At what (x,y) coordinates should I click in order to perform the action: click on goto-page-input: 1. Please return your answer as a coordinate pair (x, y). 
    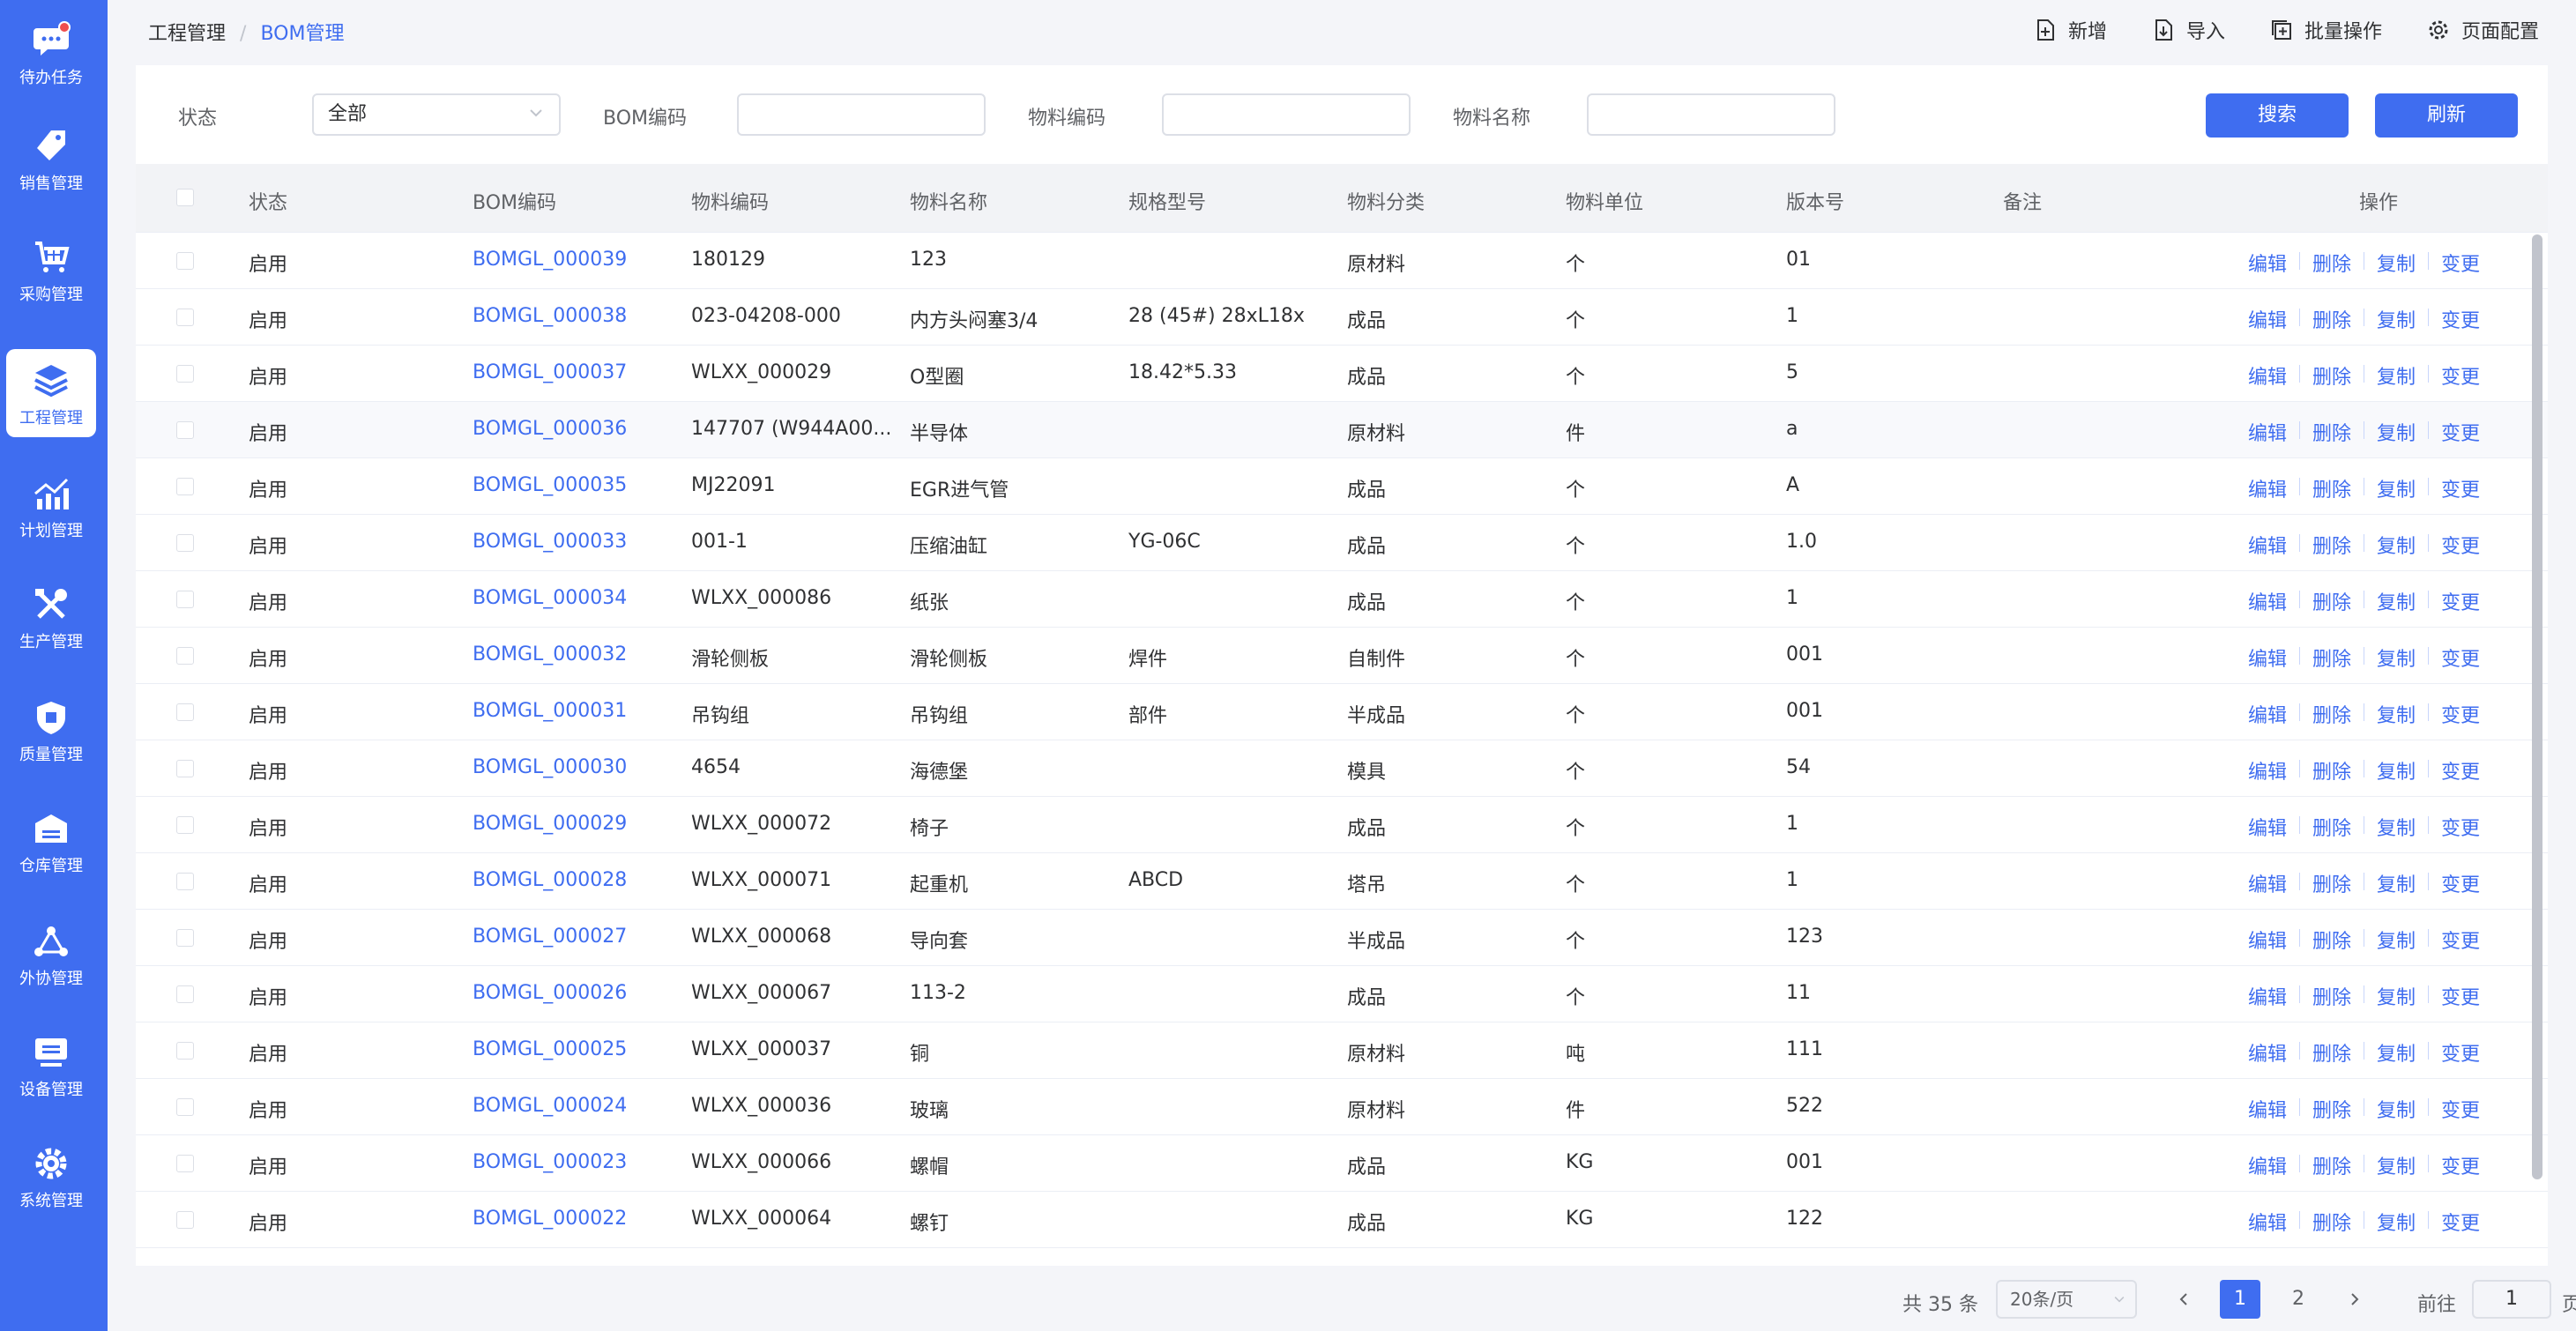
    Looking at the image, I should click on (2512, 1299).